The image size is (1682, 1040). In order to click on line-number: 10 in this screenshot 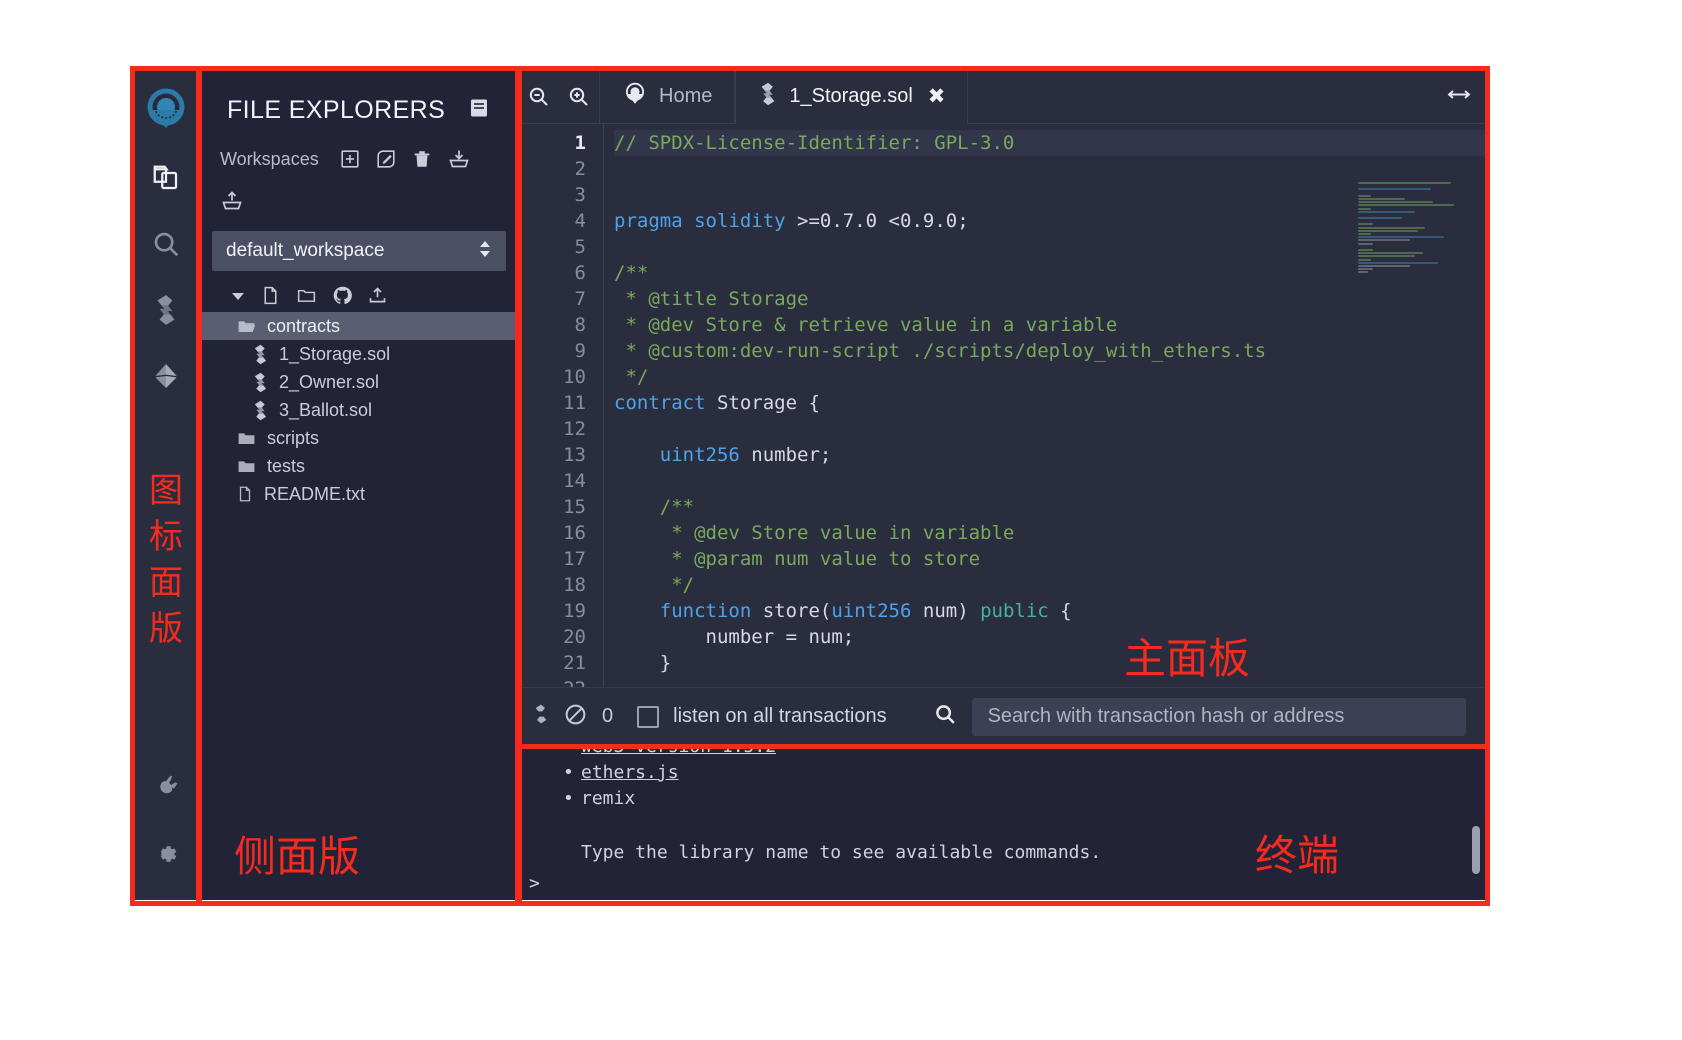, I will do `click(574, 377)`.